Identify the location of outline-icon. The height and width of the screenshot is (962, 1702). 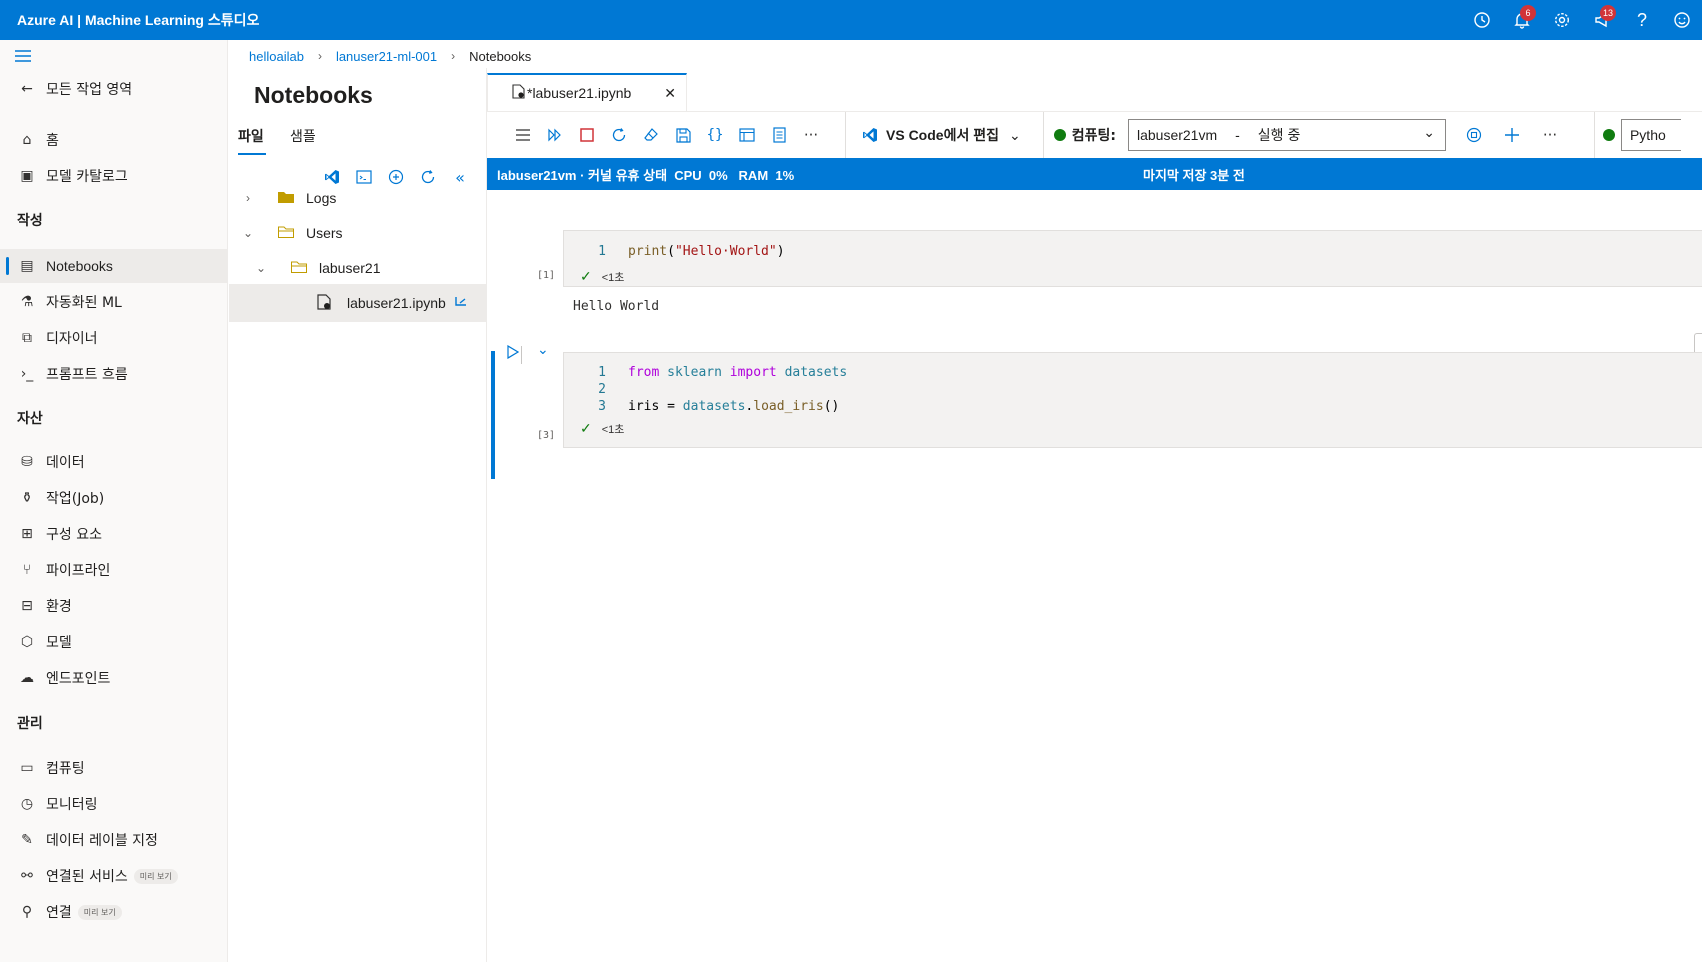
(779, 135).